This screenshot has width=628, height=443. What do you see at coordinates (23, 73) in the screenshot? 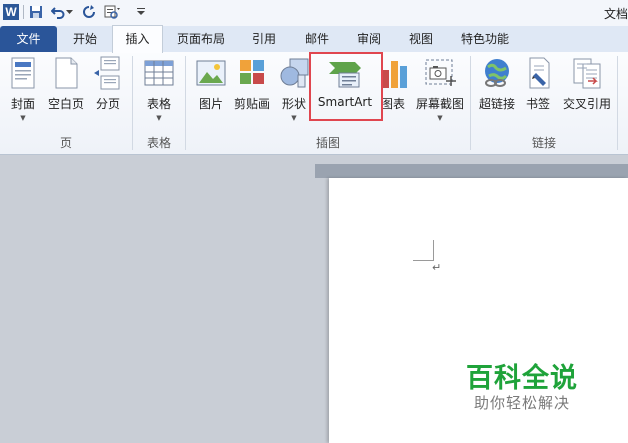
I see `cover-page-icon` at bounding box center [23, 73].